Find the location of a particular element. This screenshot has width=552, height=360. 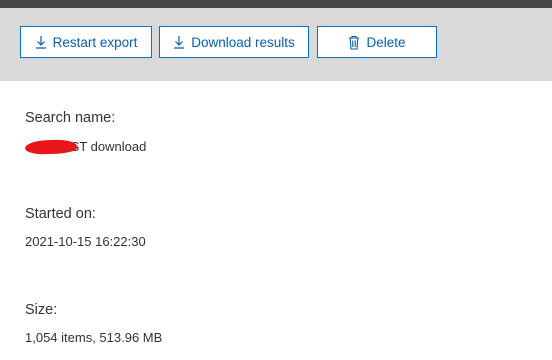

delete-label: Delete is located at coordinates (386, 42).